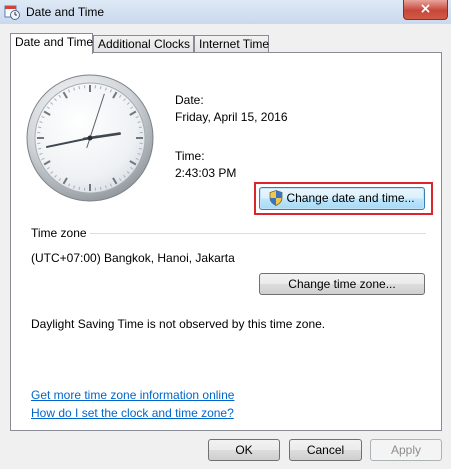 This screenshot has height=469, width=451. Describe the element at coordinates (90, 138) in the screenshot. I see `analog-clock` at that location.